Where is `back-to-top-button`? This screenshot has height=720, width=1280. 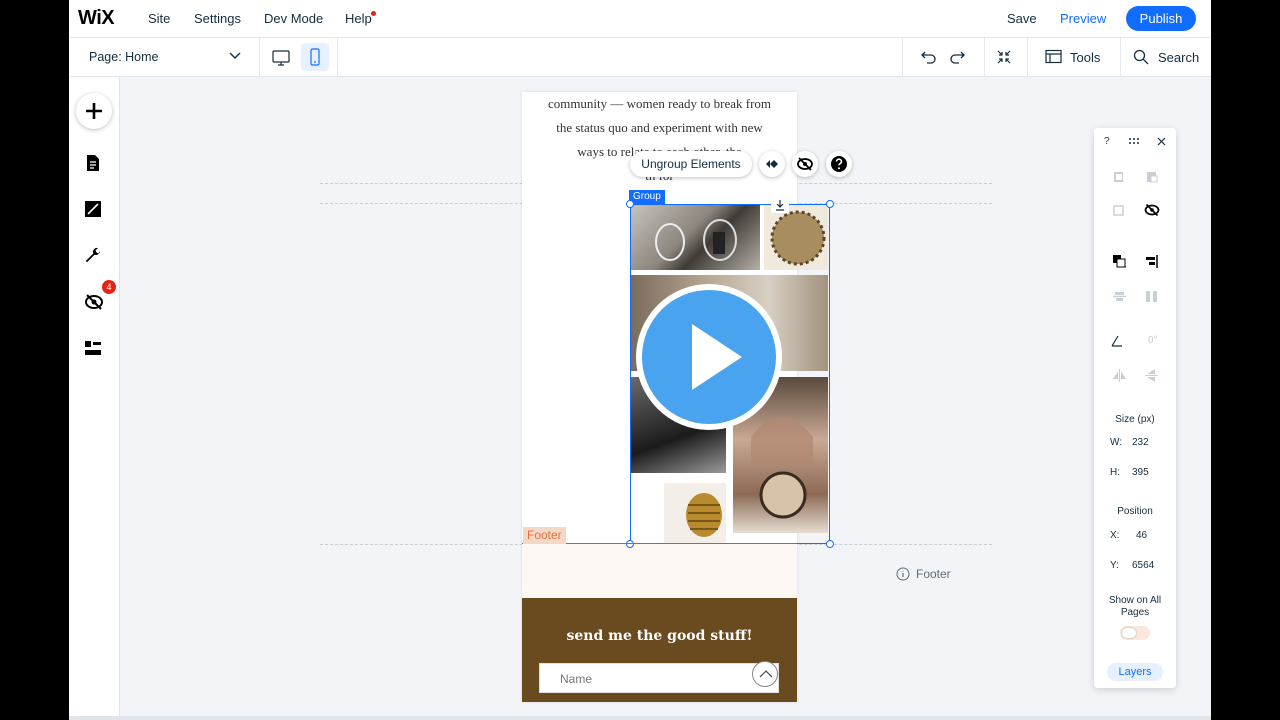
back-to-top-button is located at coordinates (765, 674).